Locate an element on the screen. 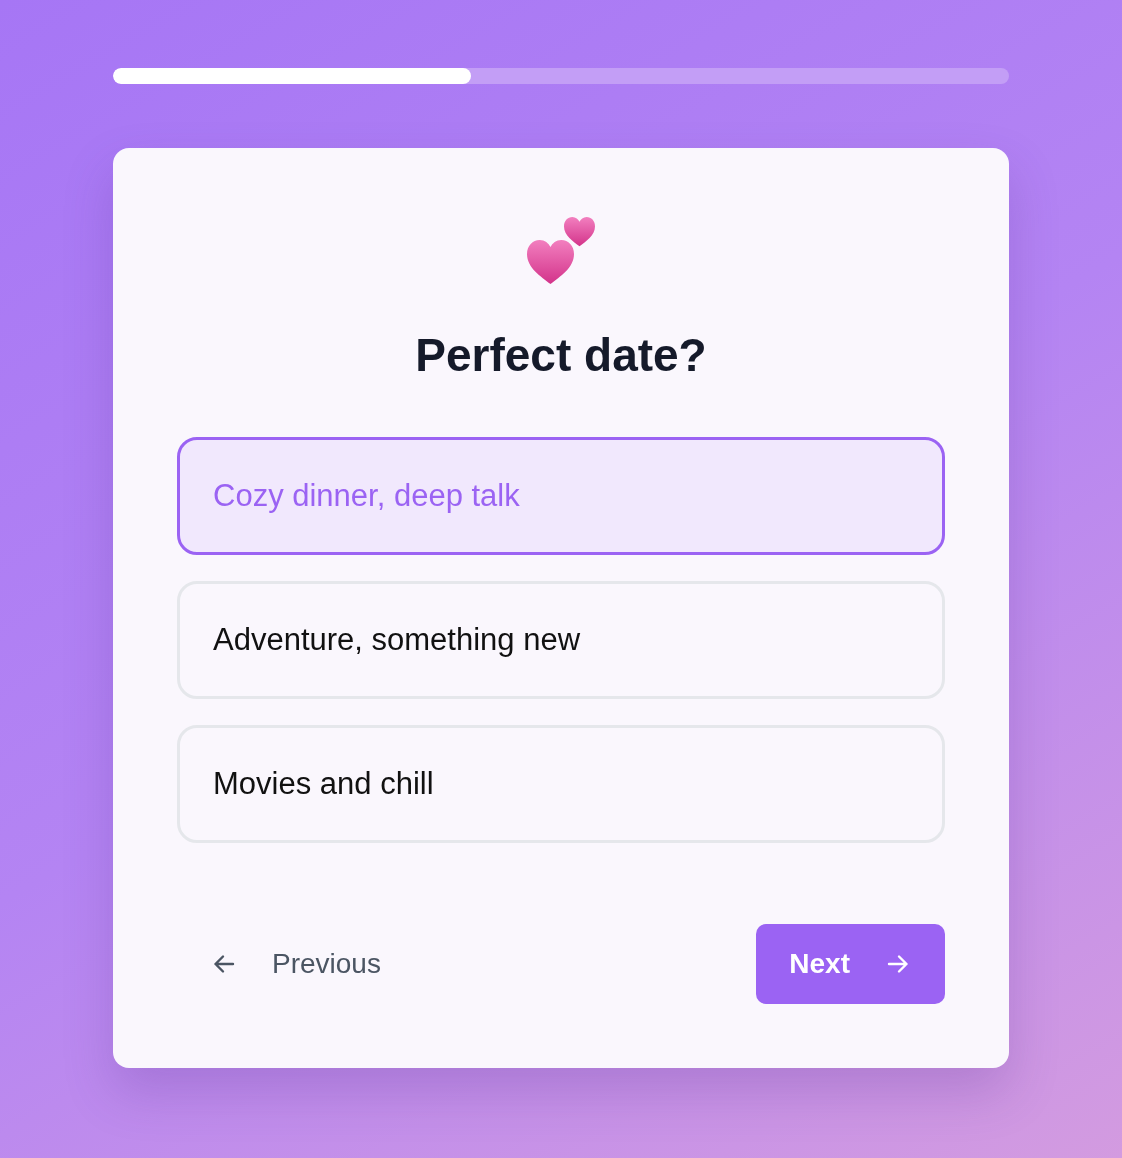 The width and height of the screenshot is (1122, 1158). option-button: Adventure, something new is located at coordinates (561, 640).